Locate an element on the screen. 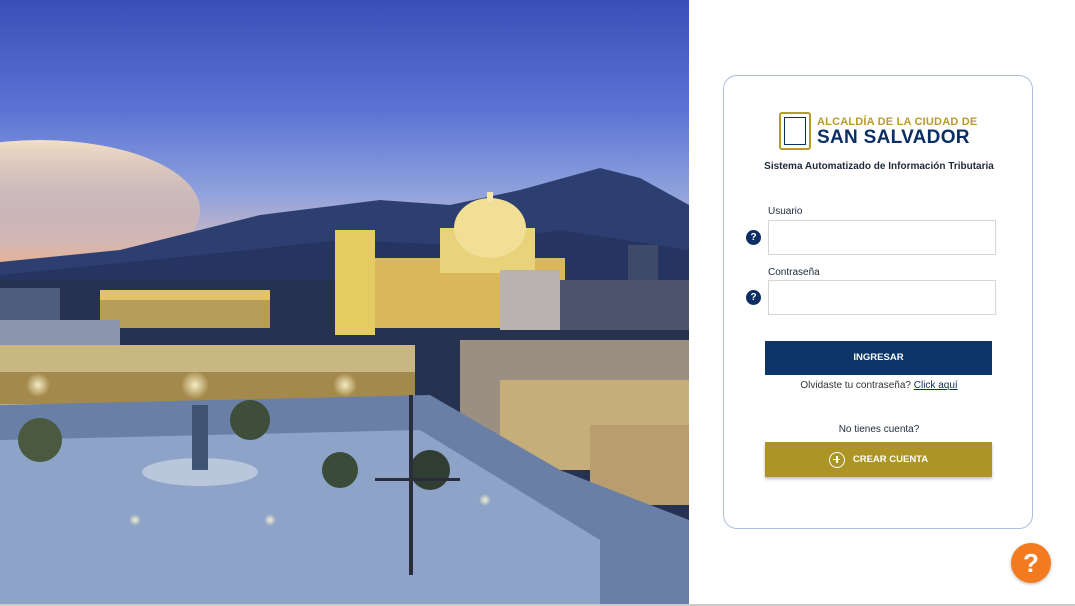  forgot-password-row: Olvidaste tu contraseña? Click aquí is located at coordinates (879, 385).